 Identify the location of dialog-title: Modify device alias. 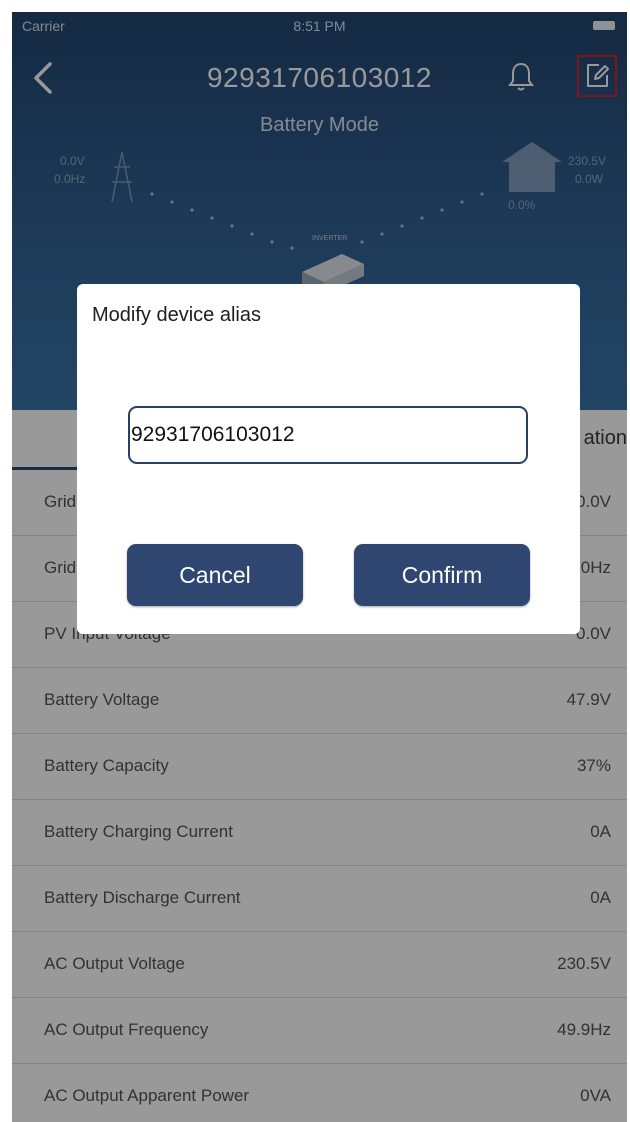
(176, 315).